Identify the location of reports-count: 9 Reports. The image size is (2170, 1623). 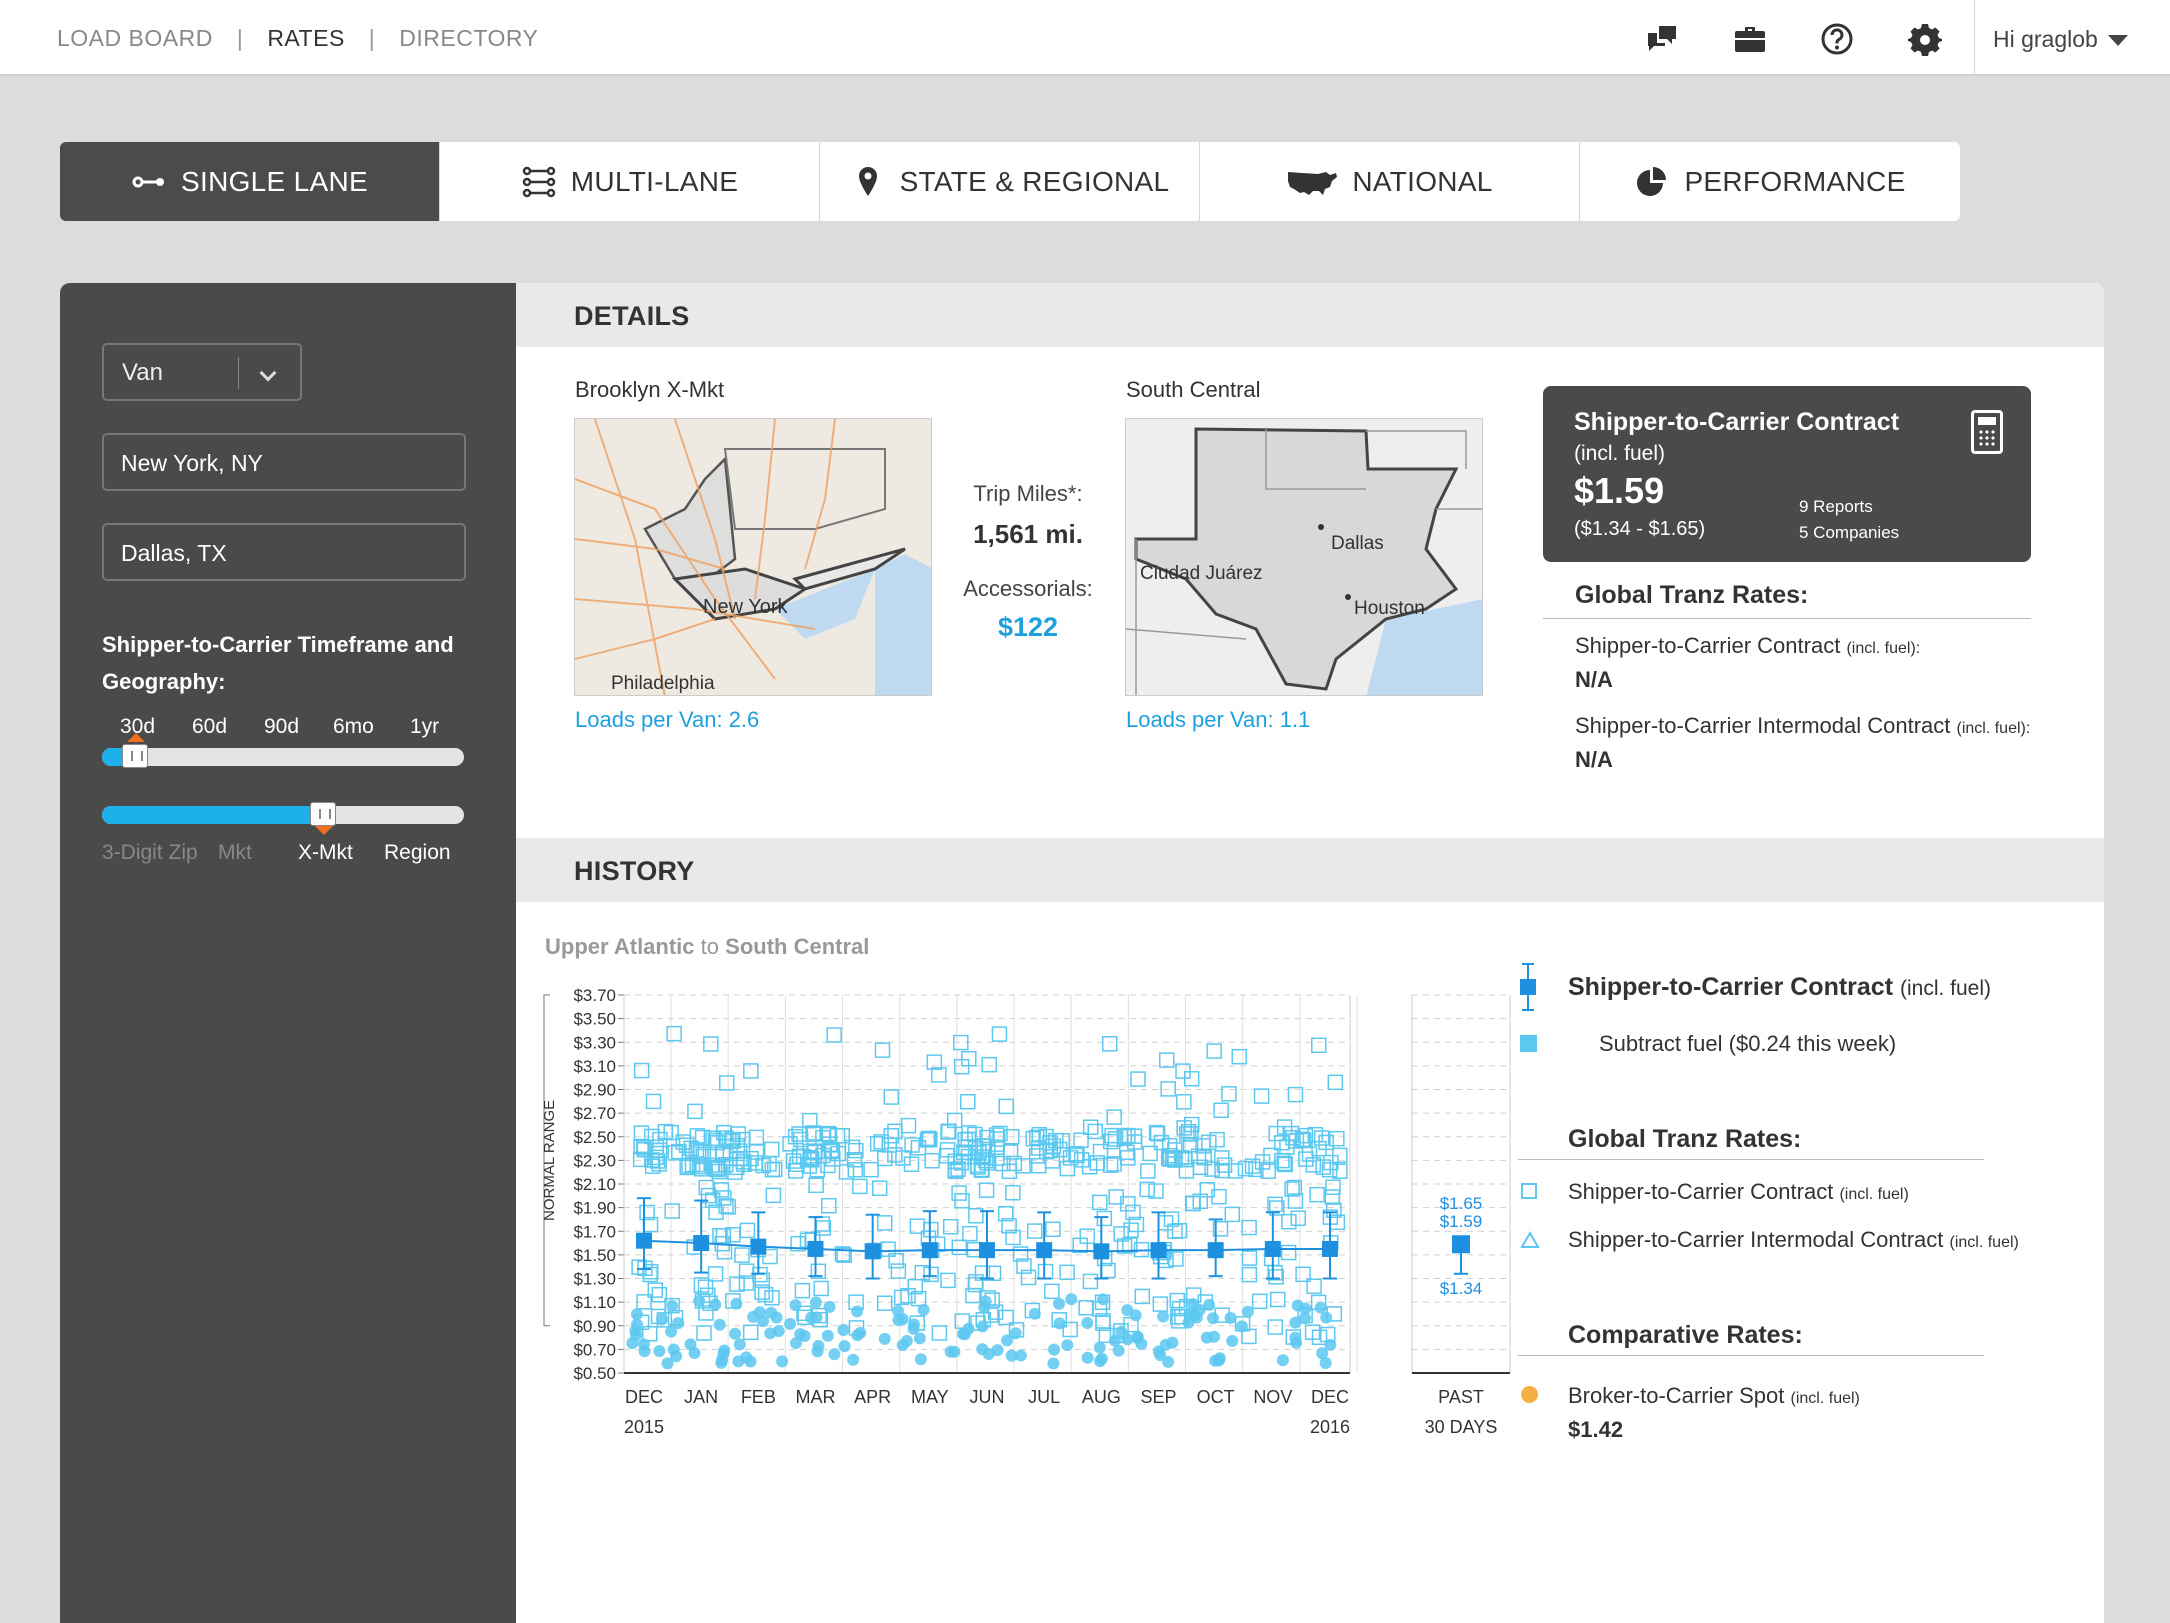
(1836, 506).